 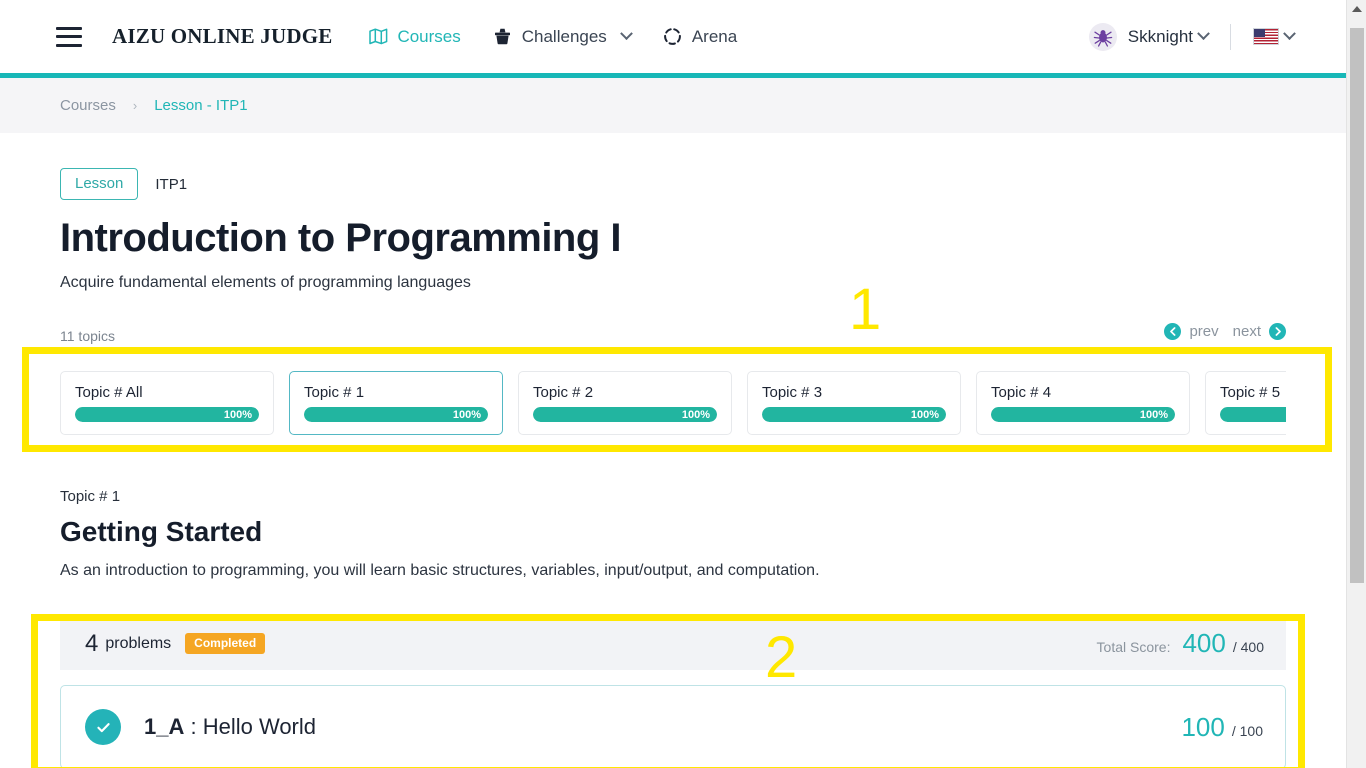 I want to click on nav-item-arena: Arena, so click(x=700, y=37).